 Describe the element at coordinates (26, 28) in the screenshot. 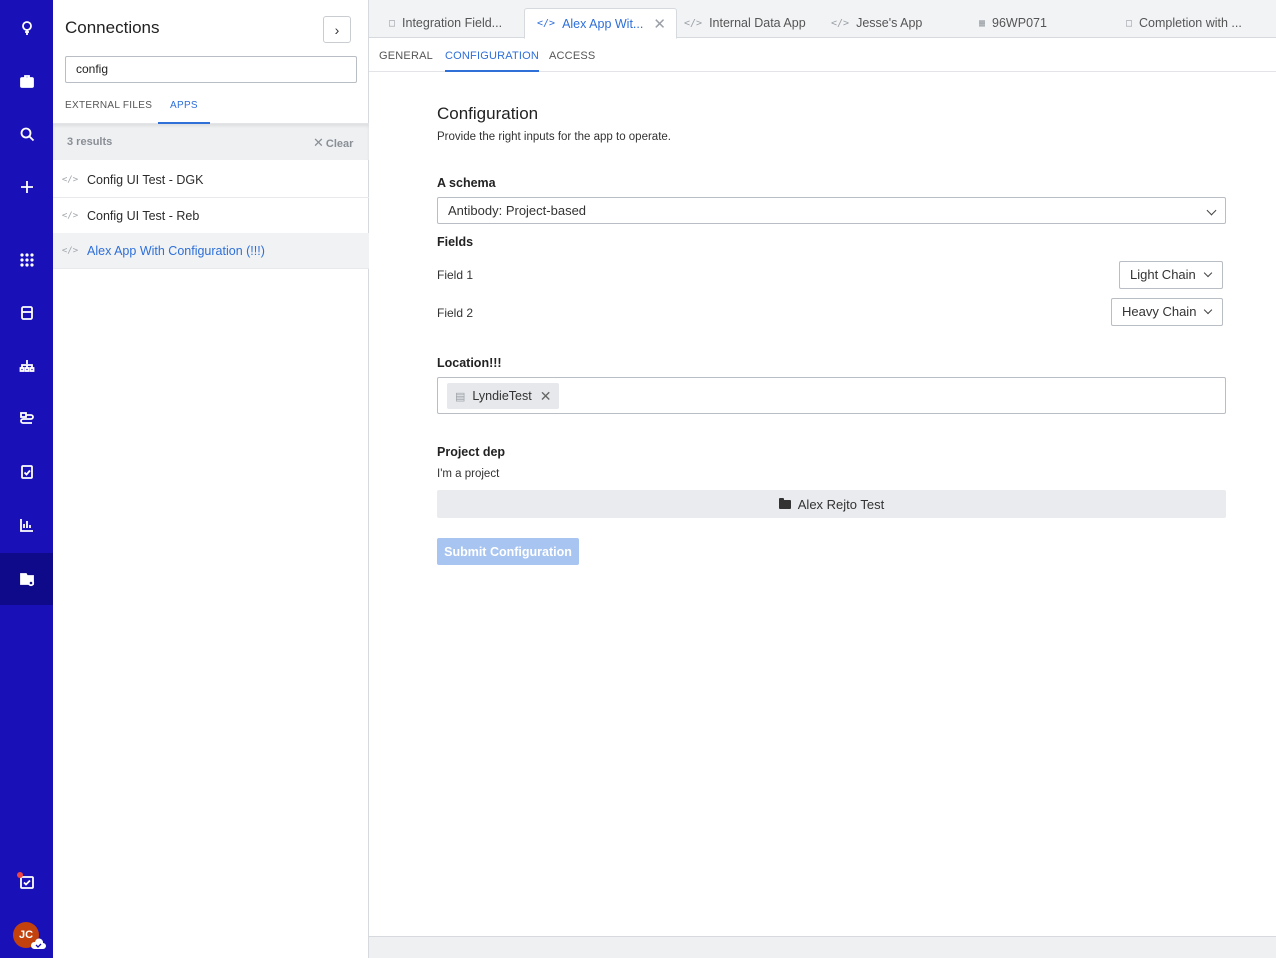

I see `balloon-icon` at that location.